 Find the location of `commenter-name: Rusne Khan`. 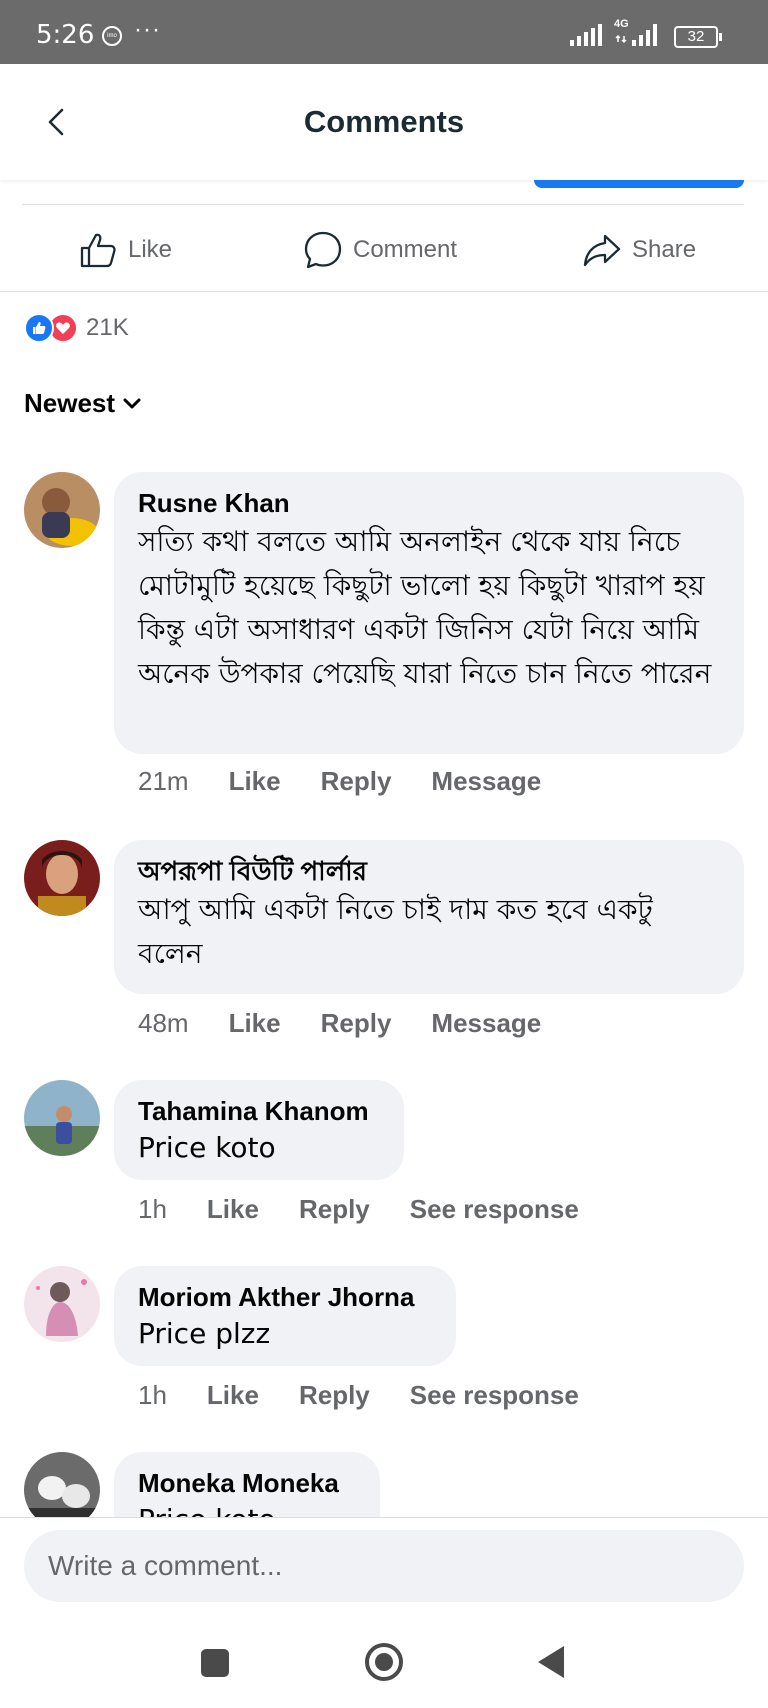

commenter-name: Rusne Khan is located at coordinates (429, 503).